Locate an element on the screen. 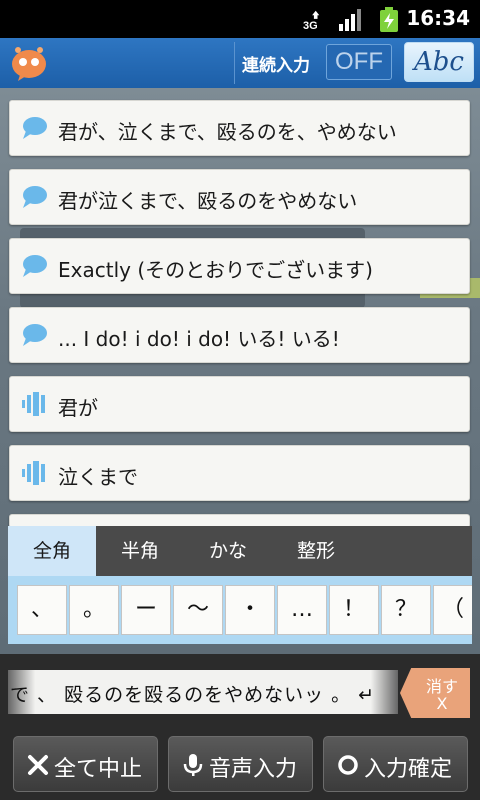 Image resolution: width=480 pixels, height=800 pixels. input-mode-button: Abc is located at coordinates (439, 62).